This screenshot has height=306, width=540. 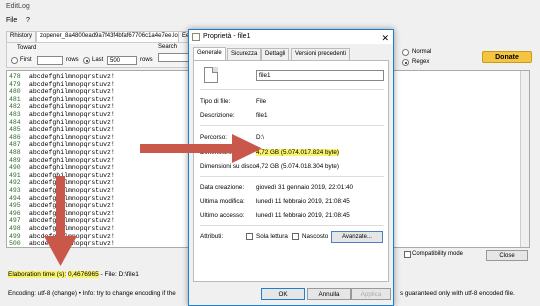 What do you see at coordinates (18, 6) in the screenshot?
I see `app-title: EditLog` at bounding box center [18, 6].